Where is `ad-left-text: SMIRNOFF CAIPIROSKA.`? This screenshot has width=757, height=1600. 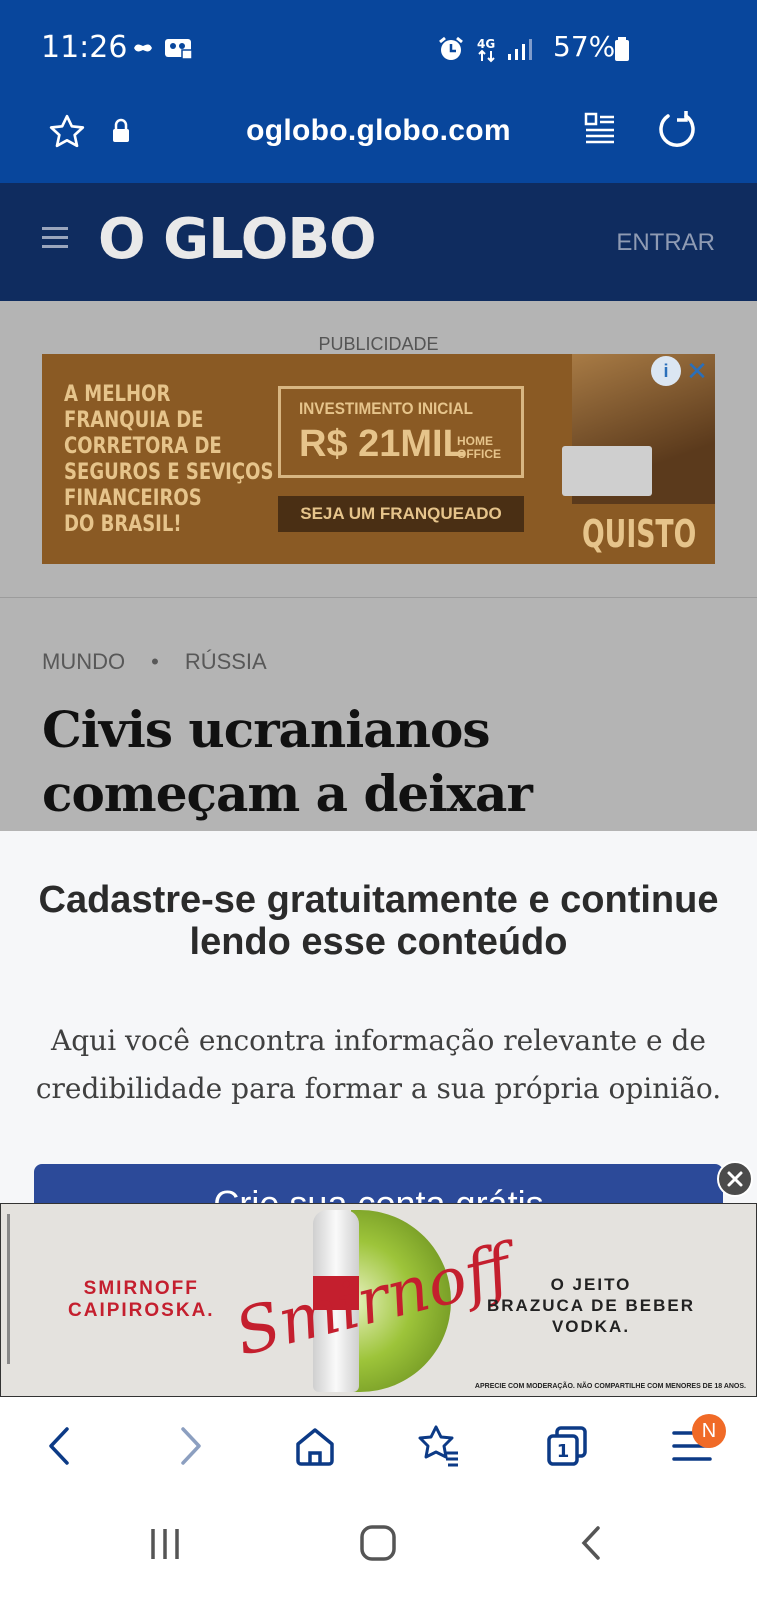
ad-left-text: SMIRNOFF CAIPIROSKA. is located at coordinates (141, 1299).